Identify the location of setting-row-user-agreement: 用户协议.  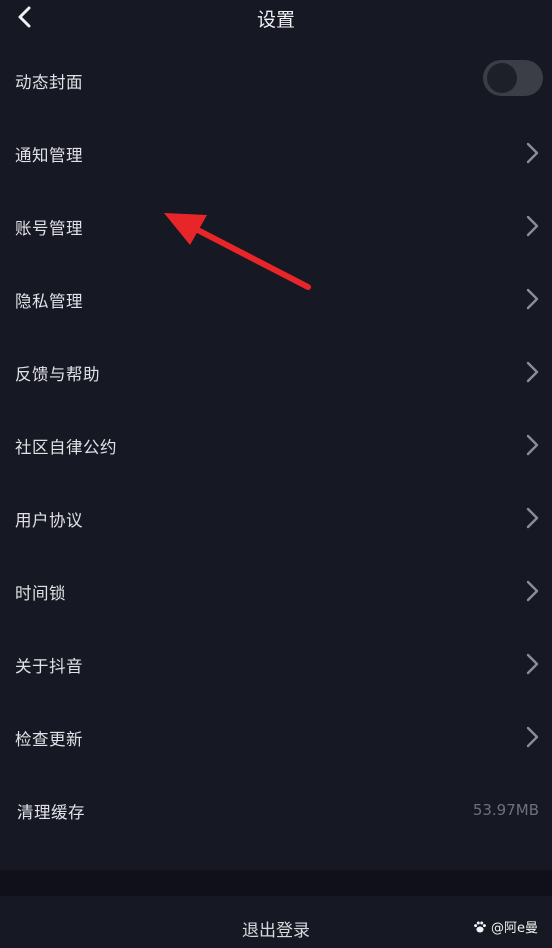
(276, 518).